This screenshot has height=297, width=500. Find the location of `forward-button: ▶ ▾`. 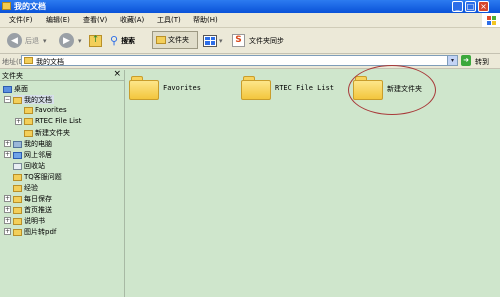

forward-button: ▶ ▾ is located at coordinates (70, 40).